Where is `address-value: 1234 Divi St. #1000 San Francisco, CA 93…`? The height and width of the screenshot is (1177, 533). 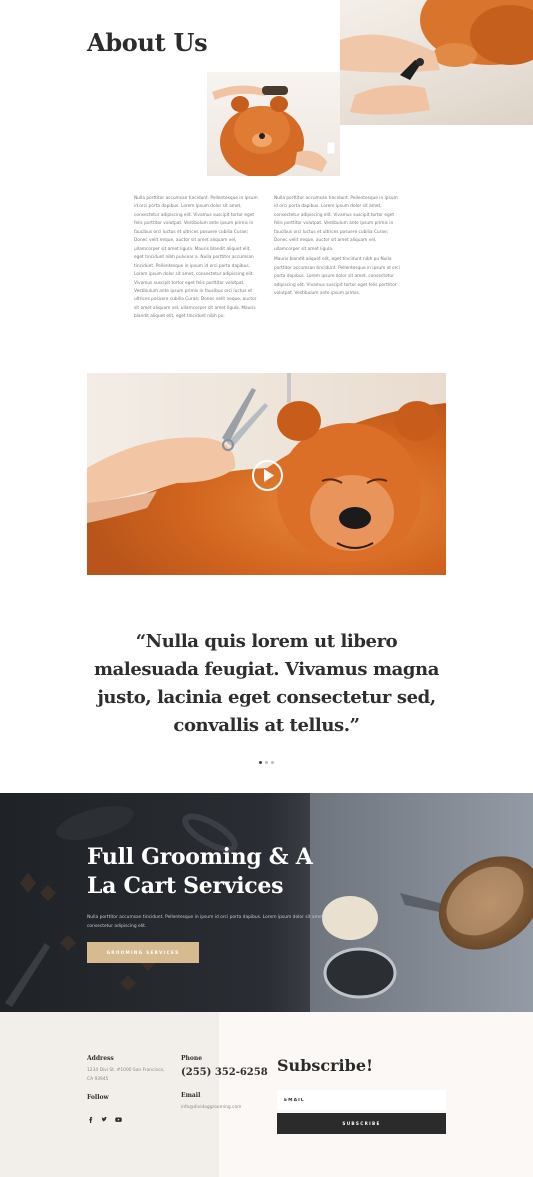 address-value: 1234 Divi St. #1000 San Francisco, CA 93… is located at coordinates (126, 1075).